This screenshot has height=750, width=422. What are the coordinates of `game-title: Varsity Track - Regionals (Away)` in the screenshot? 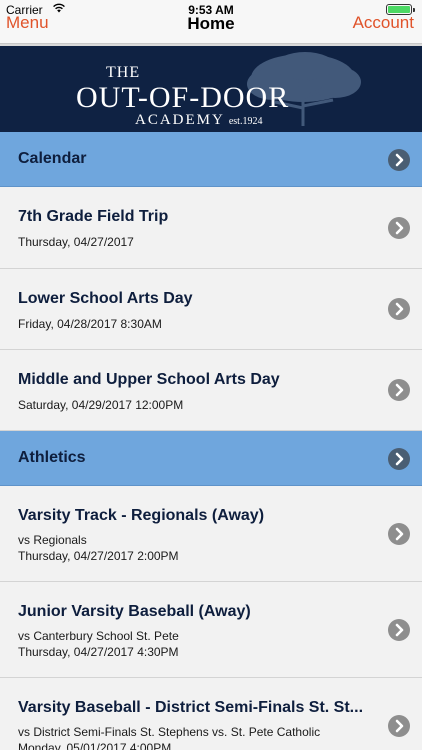 It's located at (141, 515).